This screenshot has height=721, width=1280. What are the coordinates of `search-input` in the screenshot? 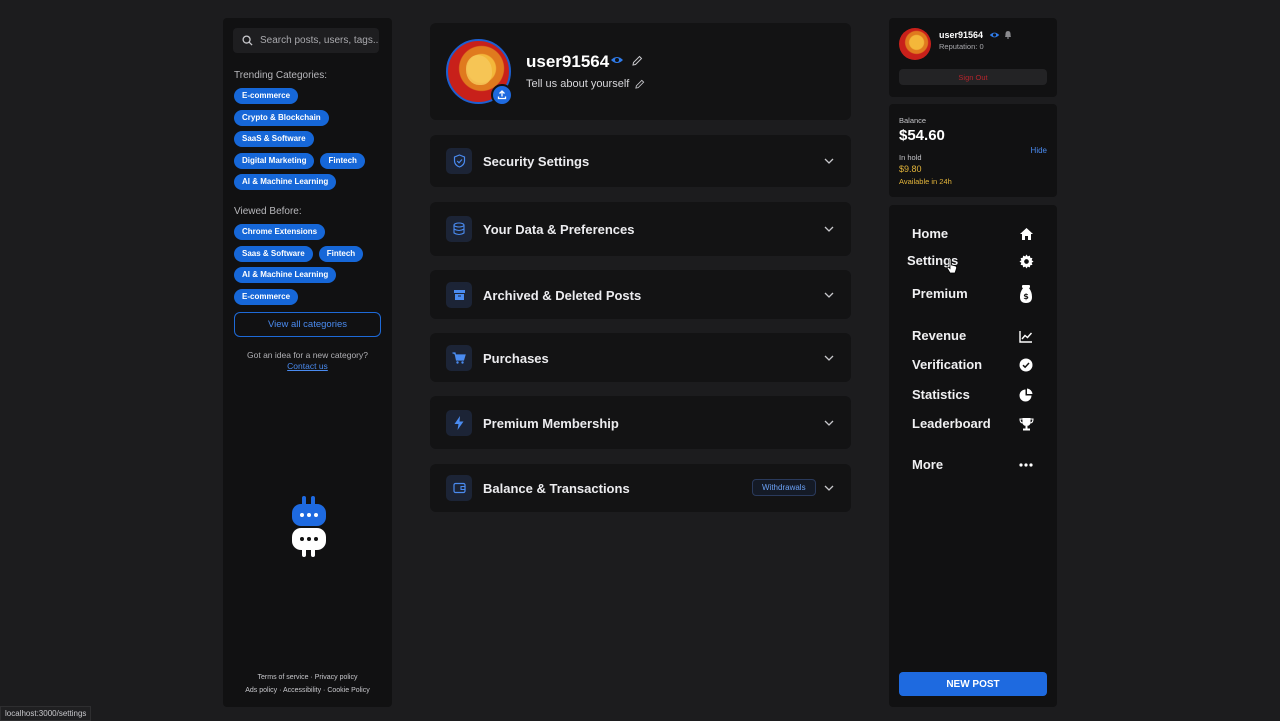 It's located at (319, 40).